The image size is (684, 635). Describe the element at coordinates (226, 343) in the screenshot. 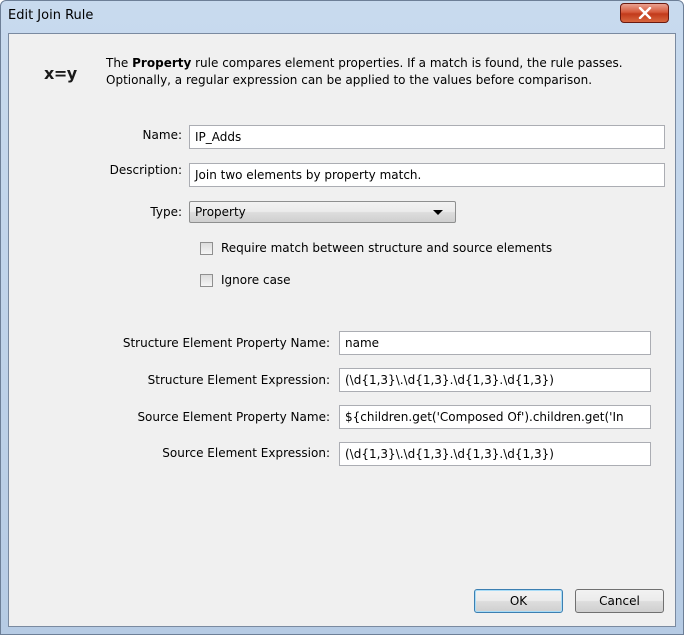

I see `structure-property-label: Structure Element Property Name:` at that location.